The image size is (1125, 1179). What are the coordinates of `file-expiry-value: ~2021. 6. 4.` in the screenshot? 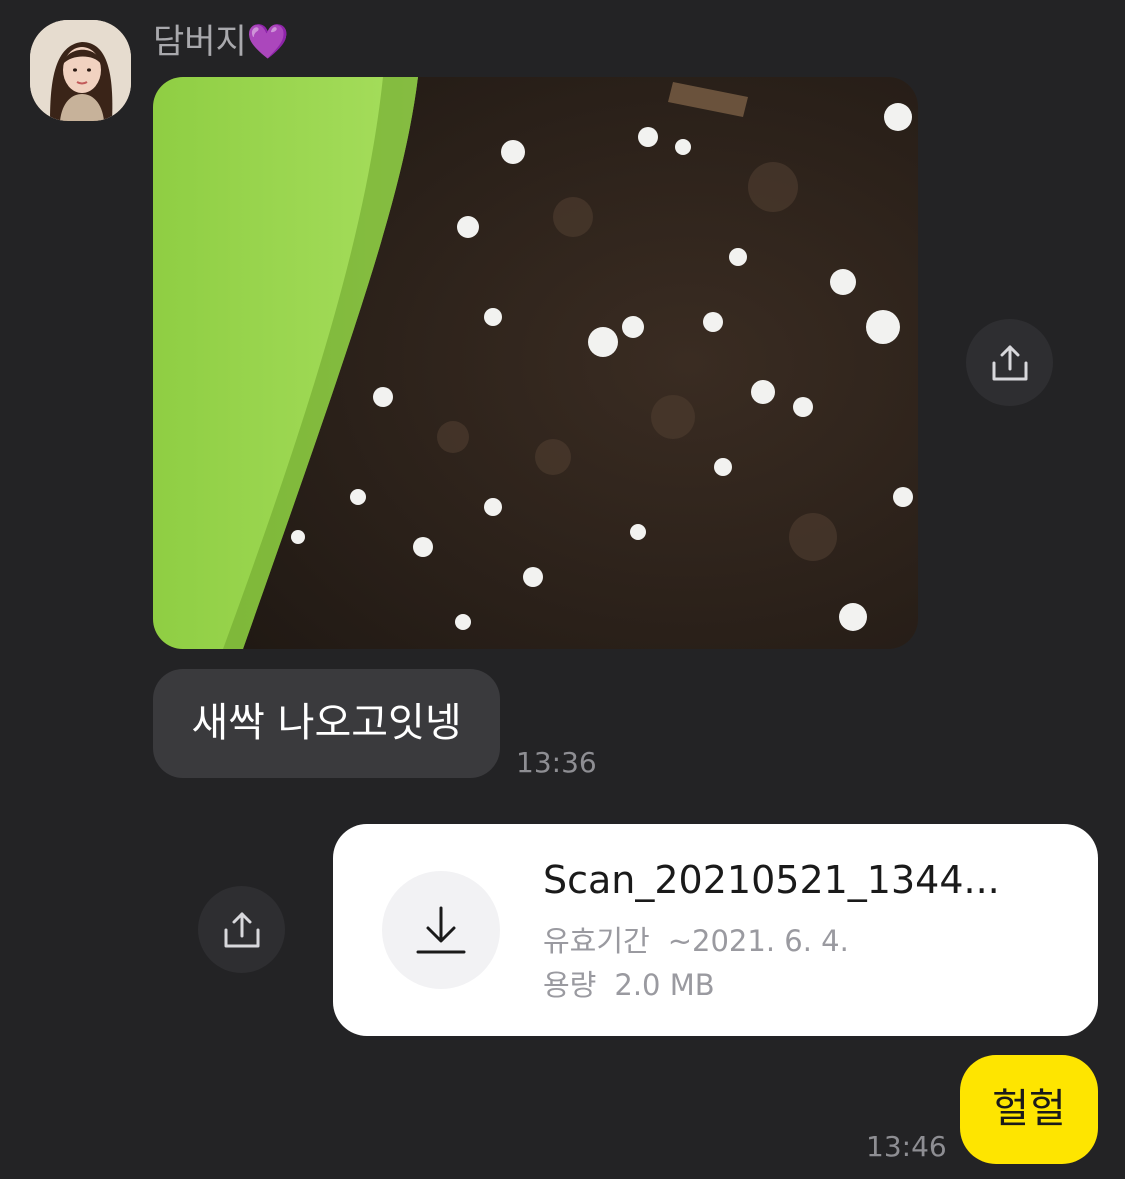 It's located at (758, 941).